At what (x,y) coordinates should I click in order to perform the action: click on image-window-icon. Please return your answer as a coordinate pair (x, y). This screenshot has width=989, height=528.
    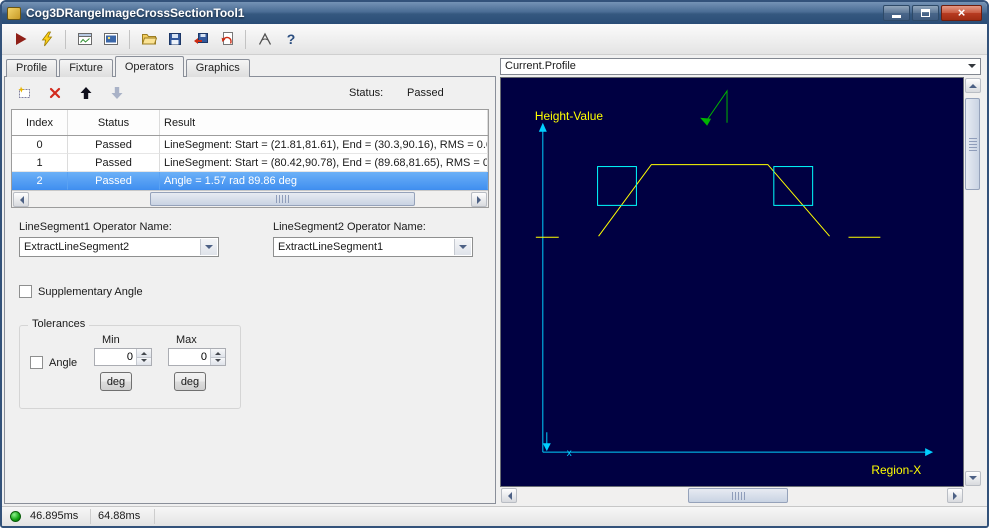
    Looking at the image, I should click on (110, 39).